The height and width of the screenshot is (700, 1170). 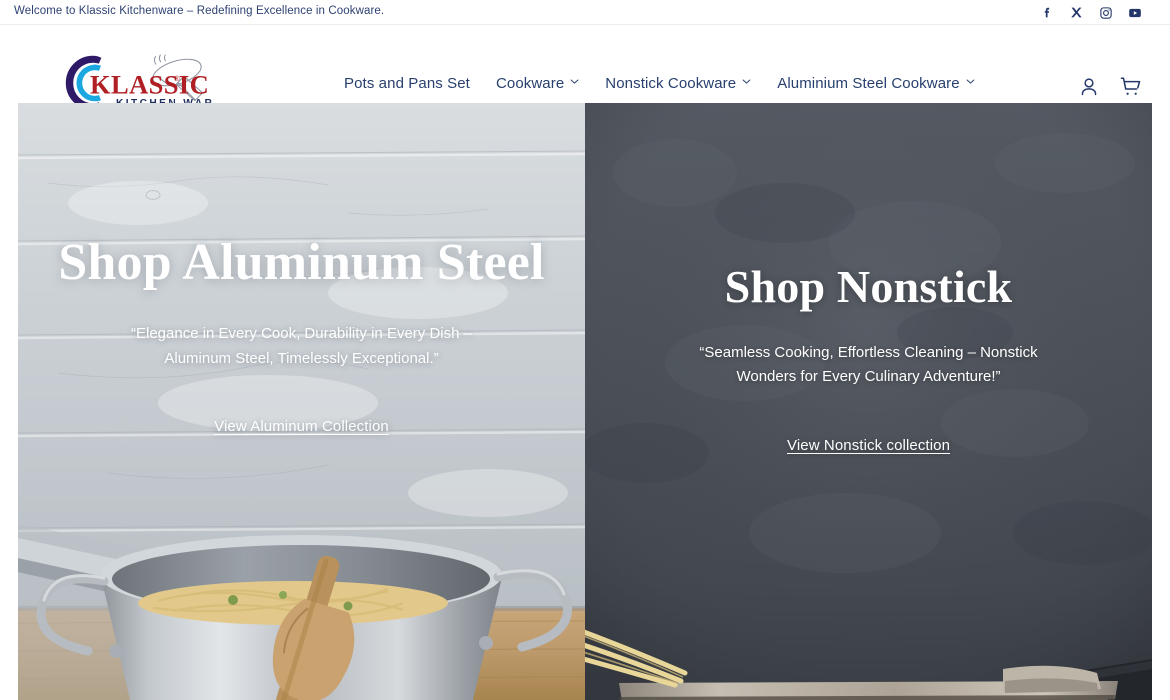 What do you see at coordinates (868, 286) in the screenshot?
I see `nonstick-panel-title: Shop Nonstick` at bounding box center [868, 286].